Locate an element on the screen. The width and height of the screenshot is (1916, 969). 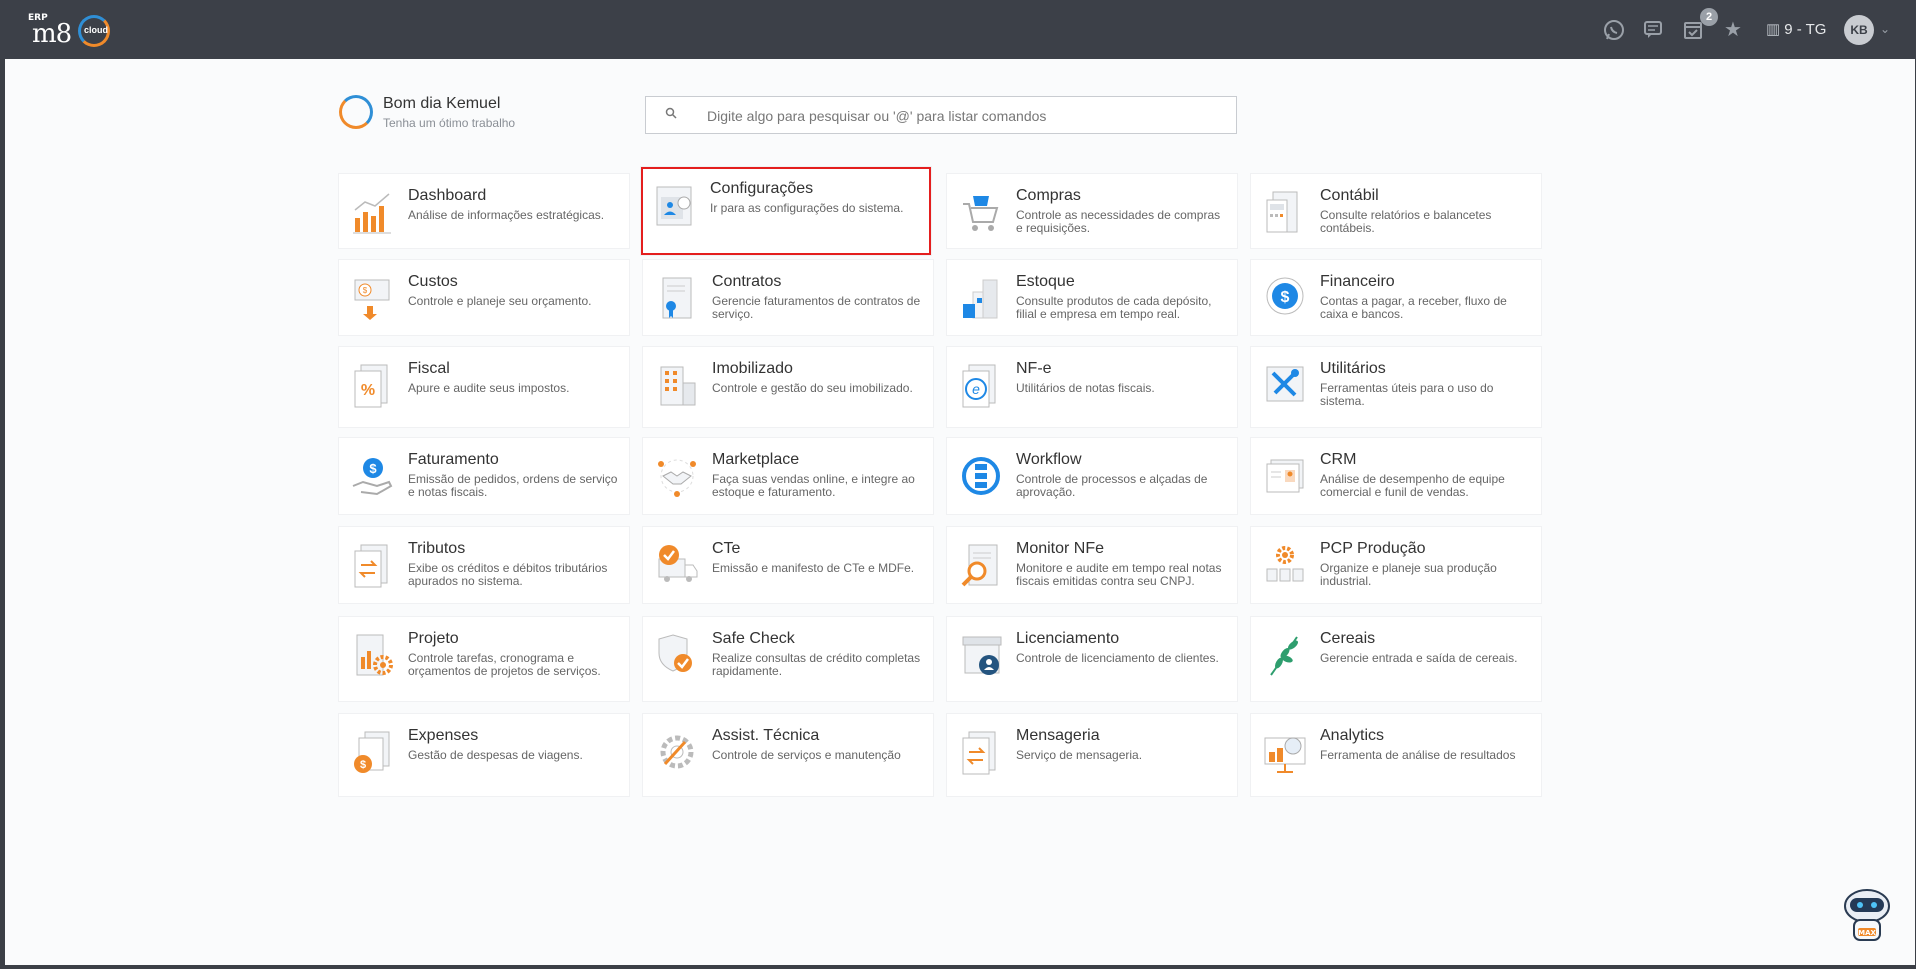
module-title: Monitor NFe is located at coordinates (1060, 548).